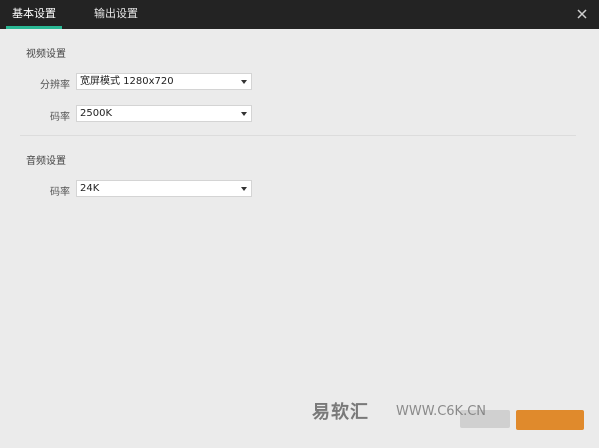 The height and width of the screenshot is (448, 599). Describe the element at coordinates (550, 420) in the screenshot. I see `confirm-button` at that location.